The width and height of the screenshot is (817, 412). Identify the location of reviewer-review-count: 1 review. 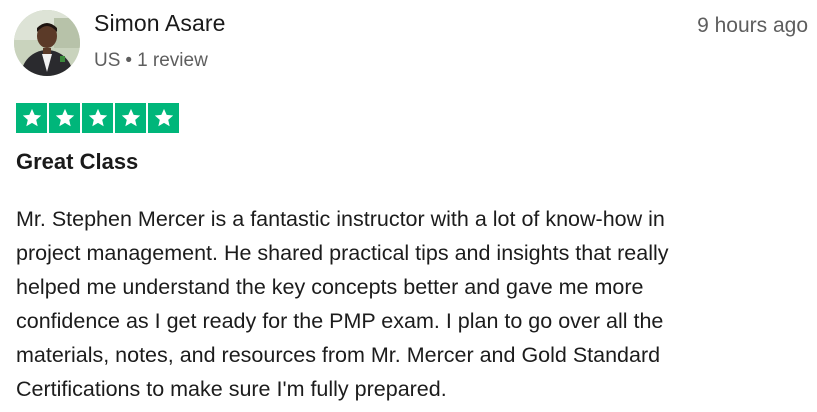
(172, 60).